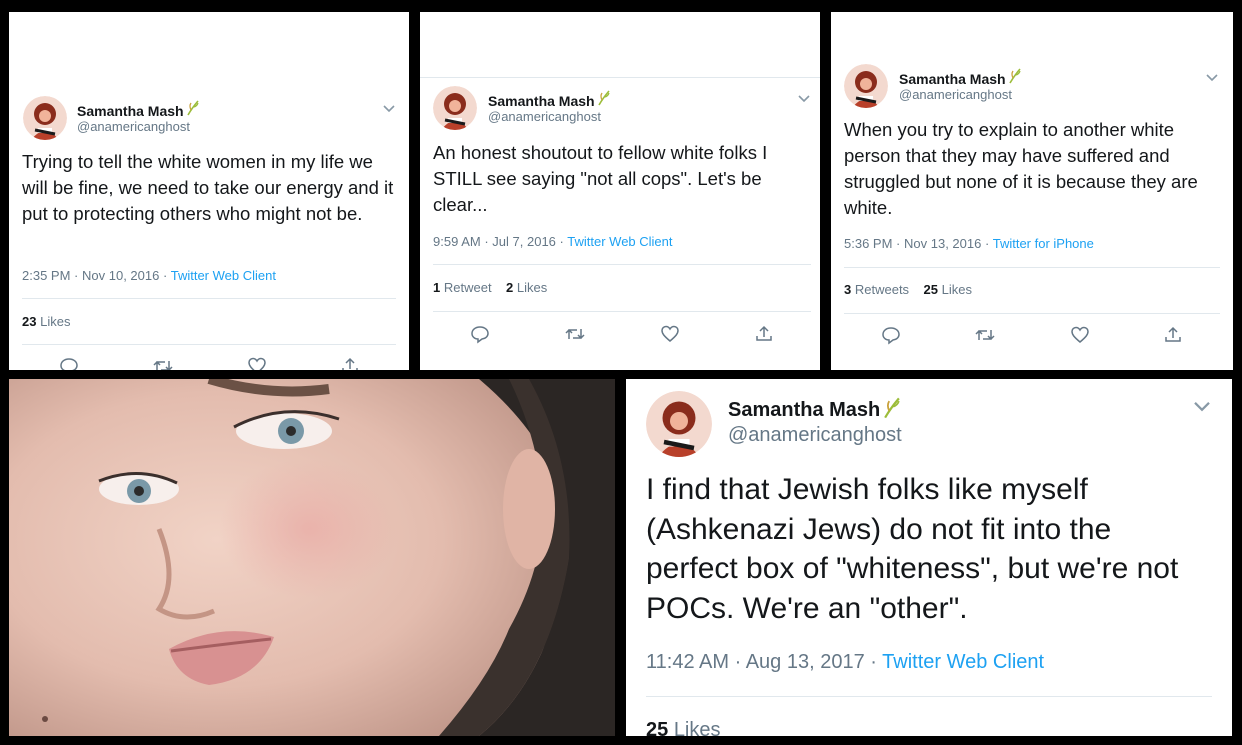 This screenshot has height=745, width=1242. Describe the element at coordinates (1043, 243) in the screenshot. I see `tweet-client-link: Twitter for iPhone` at that location.